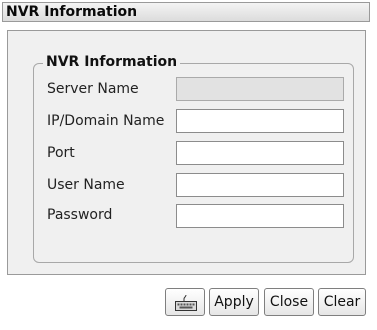 This screenshot has height=330, width=377. Describe the element at coordinates (112, 62) in the screenshot. I see `group-title: NVR Information` at that location.